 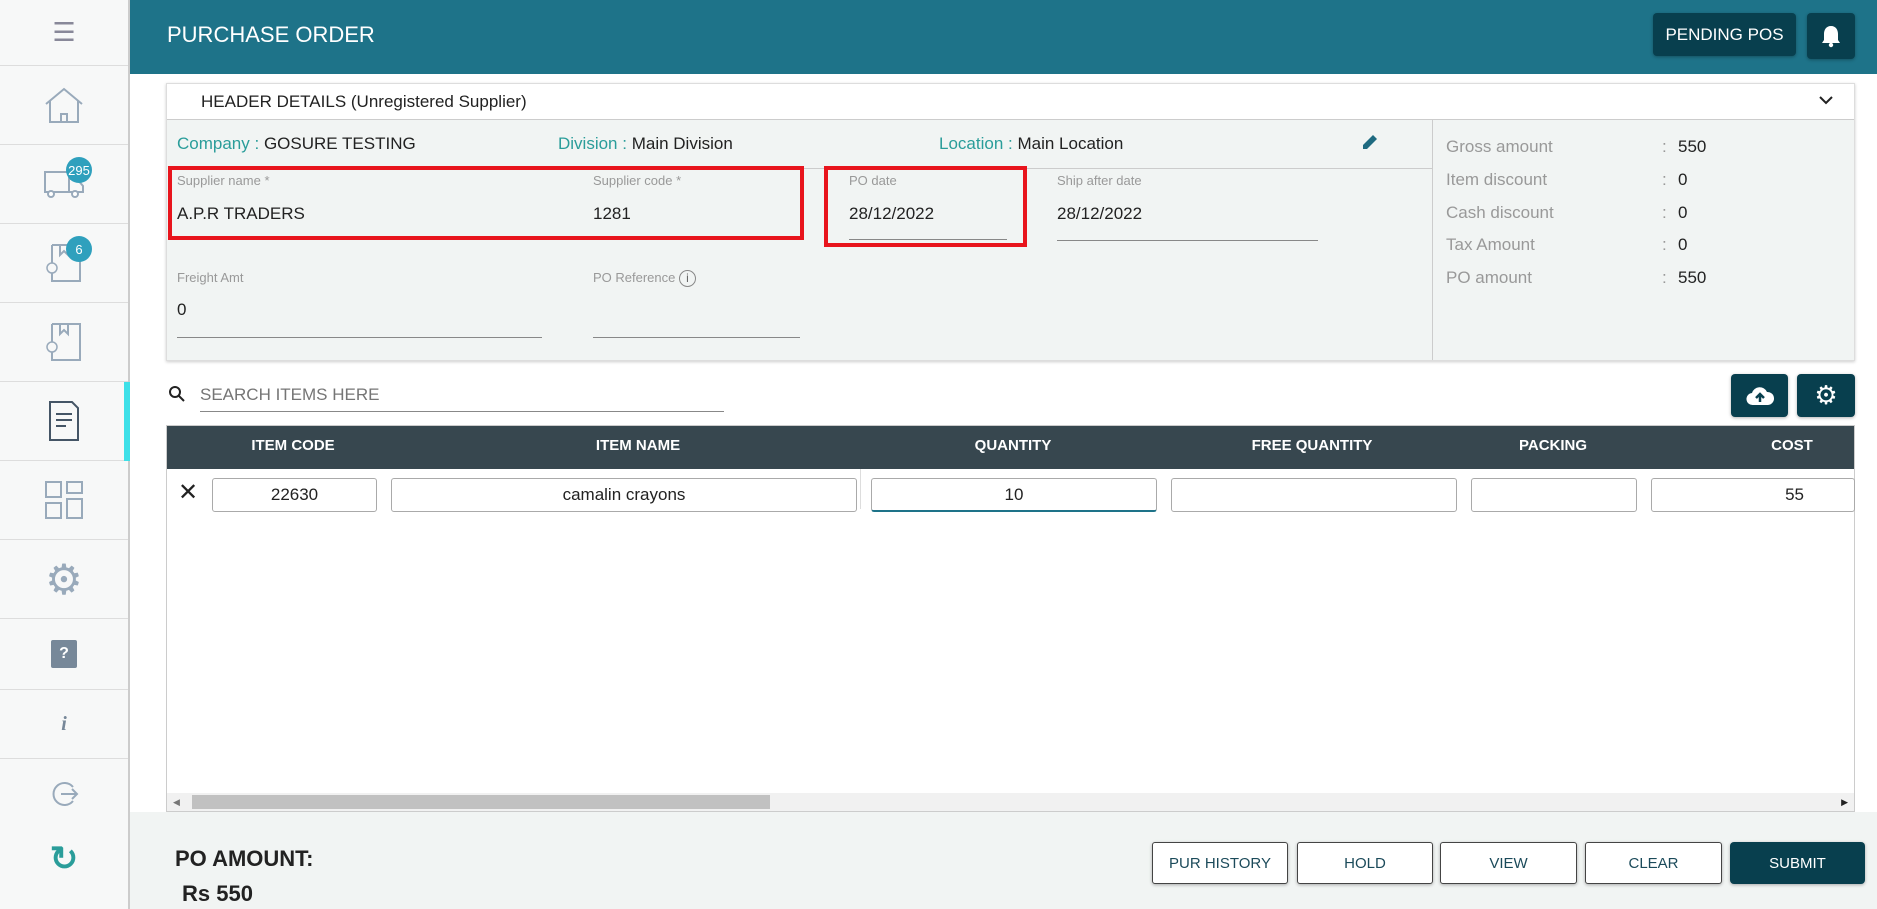 I want to click on active-indicator, so click(x=127, y=421).